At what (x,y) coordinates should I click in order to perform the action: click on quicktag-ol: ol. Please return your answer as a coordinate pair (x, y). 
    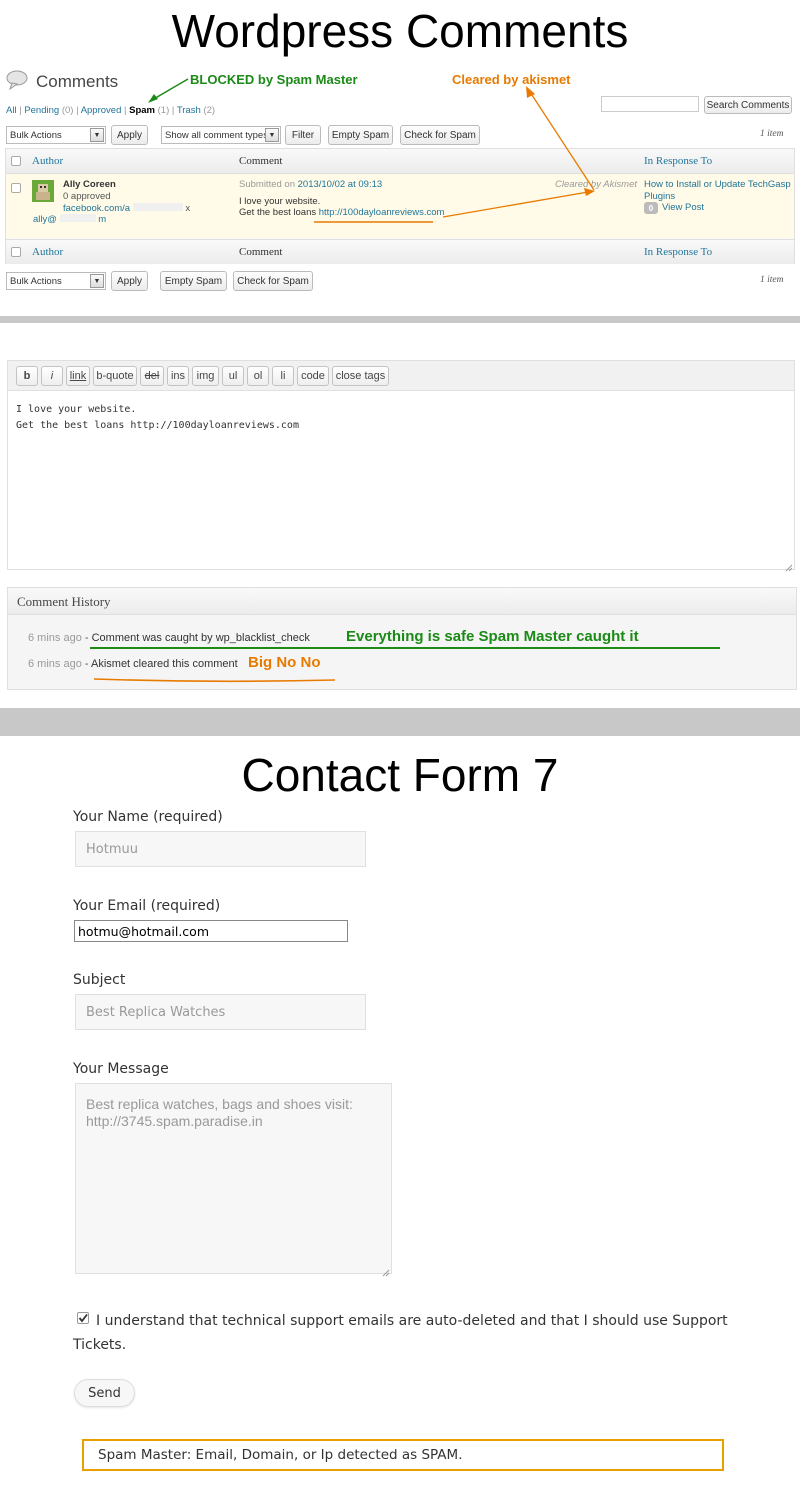
    Looking at the image, I should click on (258, 376).